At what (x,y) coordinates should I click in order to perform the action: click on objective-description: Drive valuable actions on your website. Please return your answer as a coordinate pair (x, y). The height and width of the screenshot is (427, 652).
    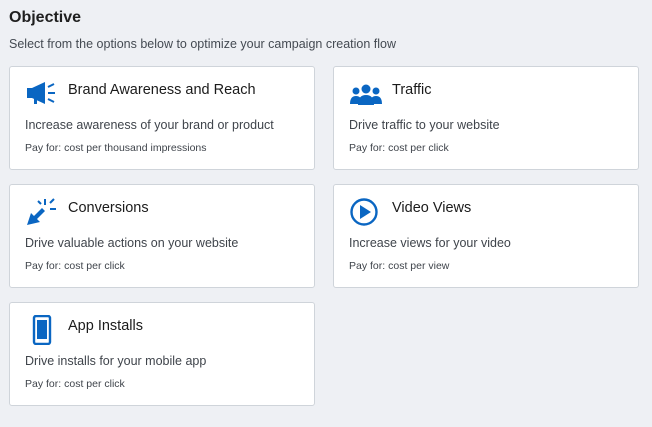
    Looking at the image, I should click on (132, 243).